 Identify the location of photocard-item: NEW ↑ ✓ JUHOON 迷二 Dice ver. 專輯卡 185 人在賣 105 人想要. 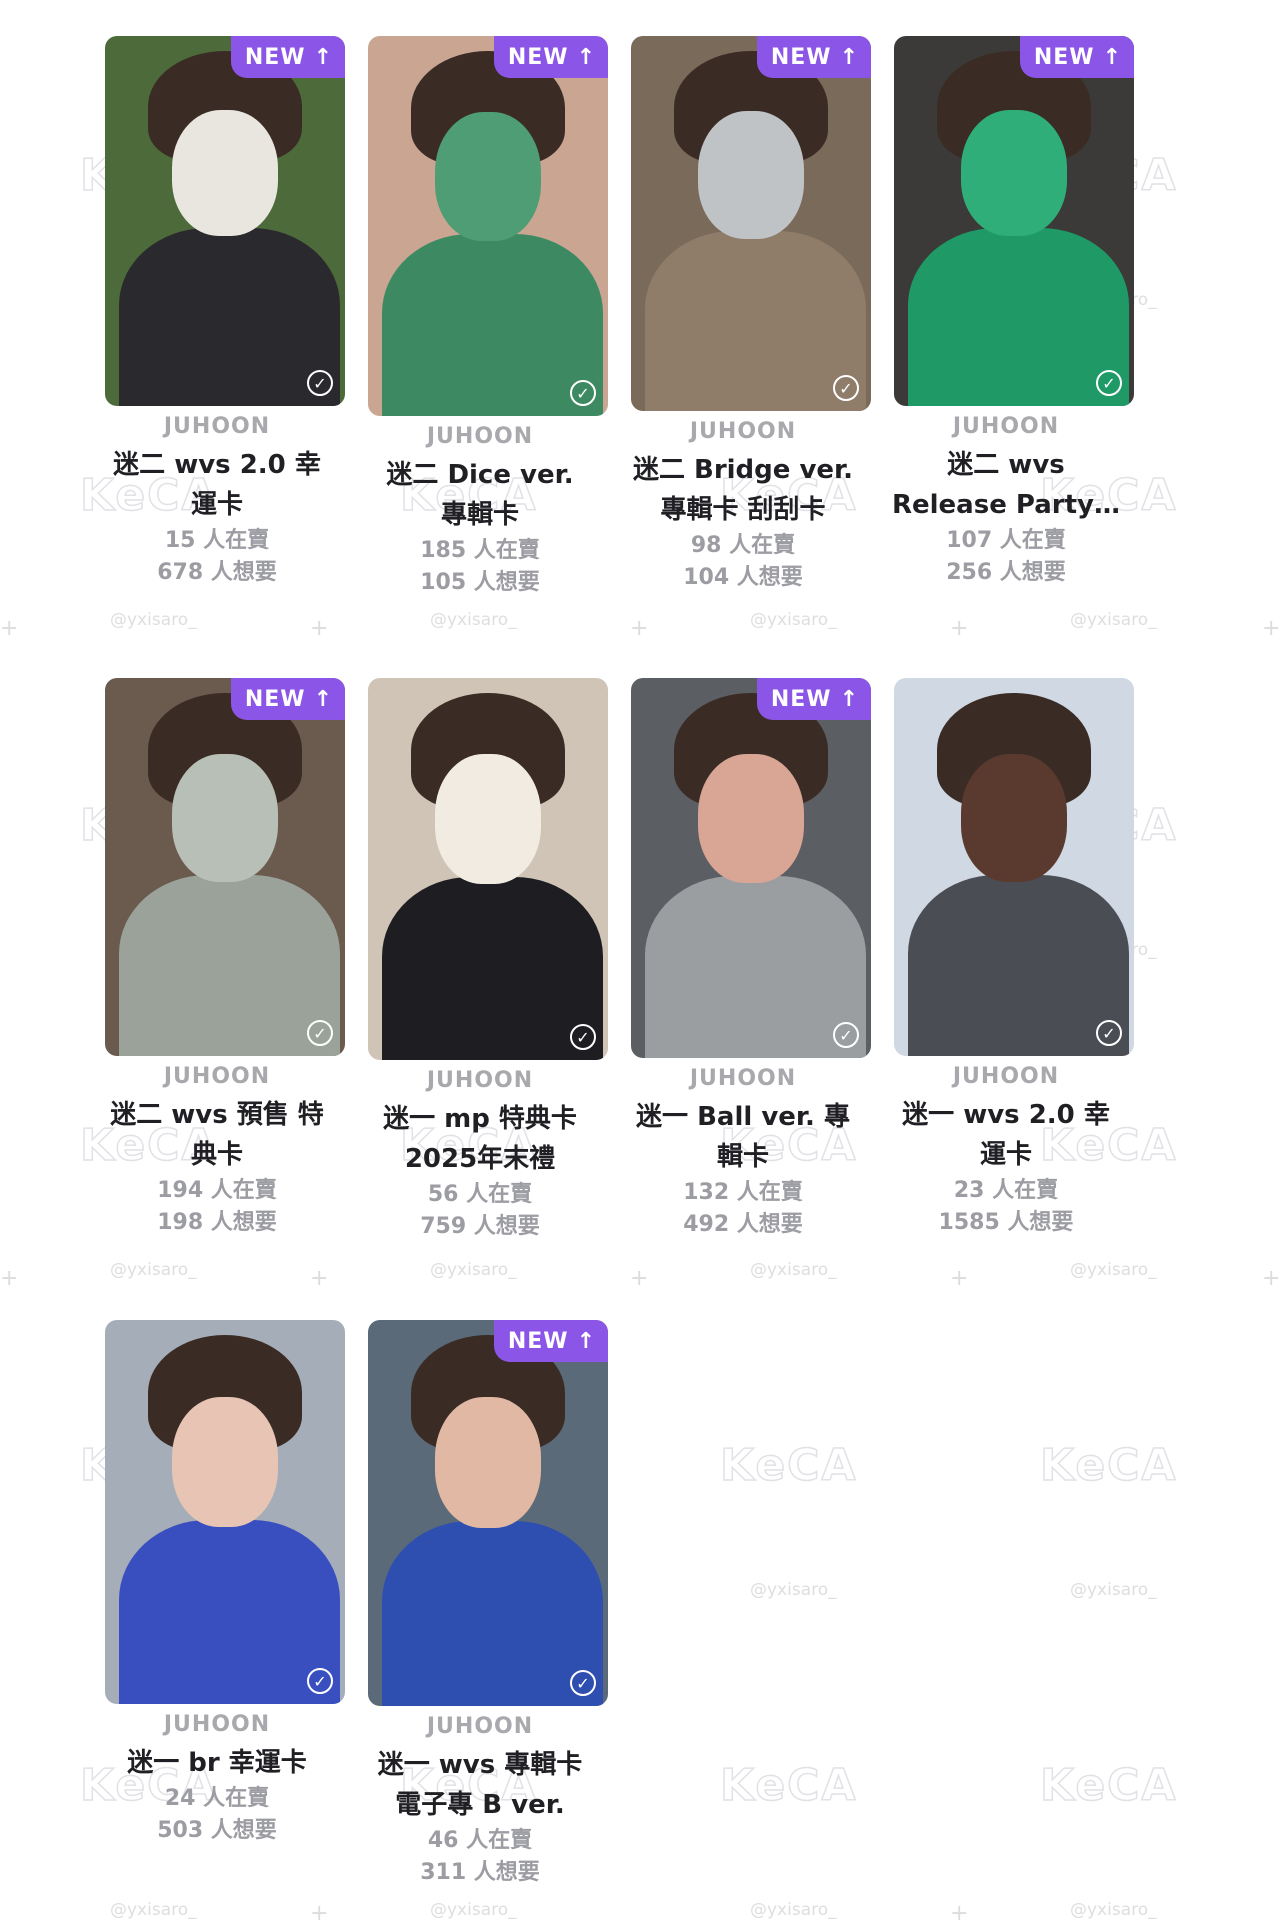
(480, 356).